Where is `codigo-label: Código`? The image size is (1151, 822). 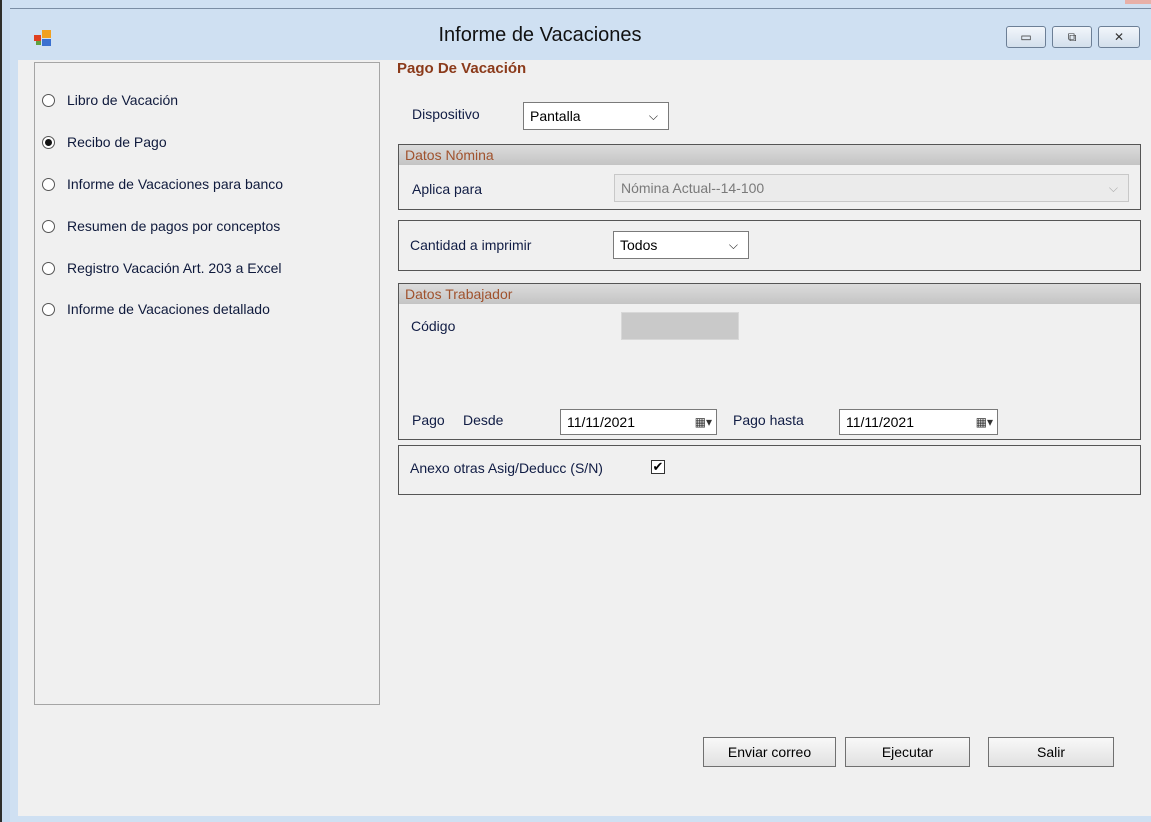
codigo-label: Código is located at coordinates (433, 326).